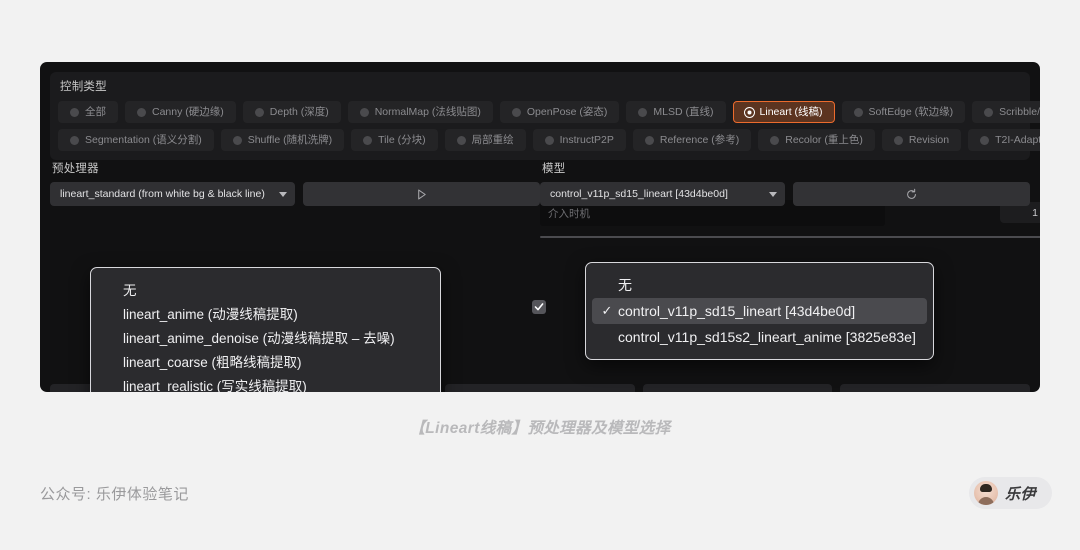  What do you see at coordinates (180, 112) in the screenshot?
I see `control-type-option-canny: Canny (硬边缘)` at bounding box center [180, 112].